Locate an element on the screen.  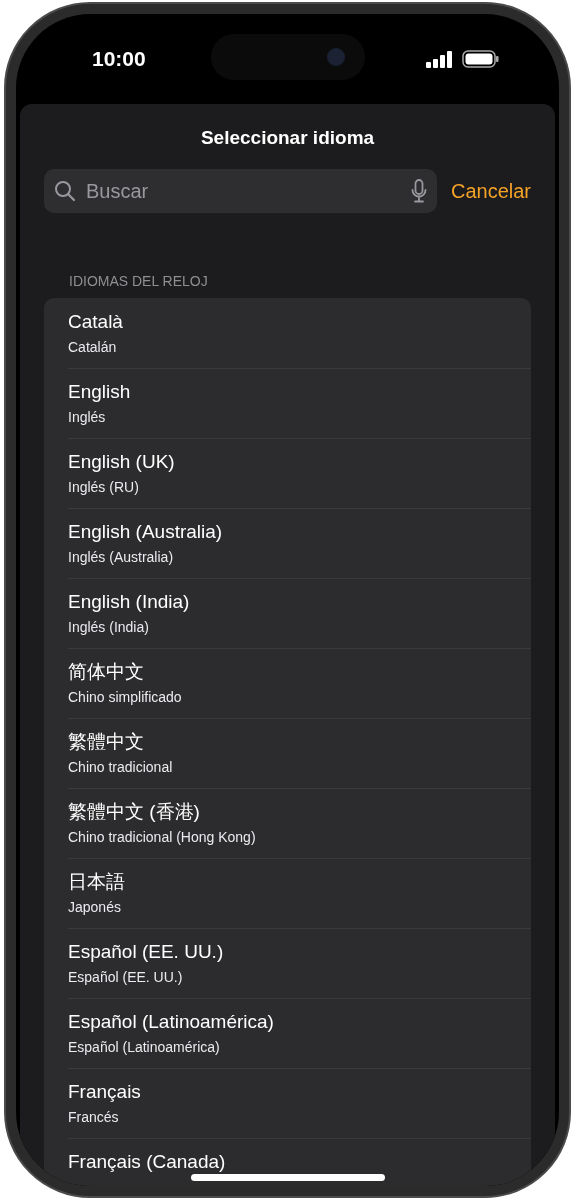
signal-icon is located at coordinates (439, 59).